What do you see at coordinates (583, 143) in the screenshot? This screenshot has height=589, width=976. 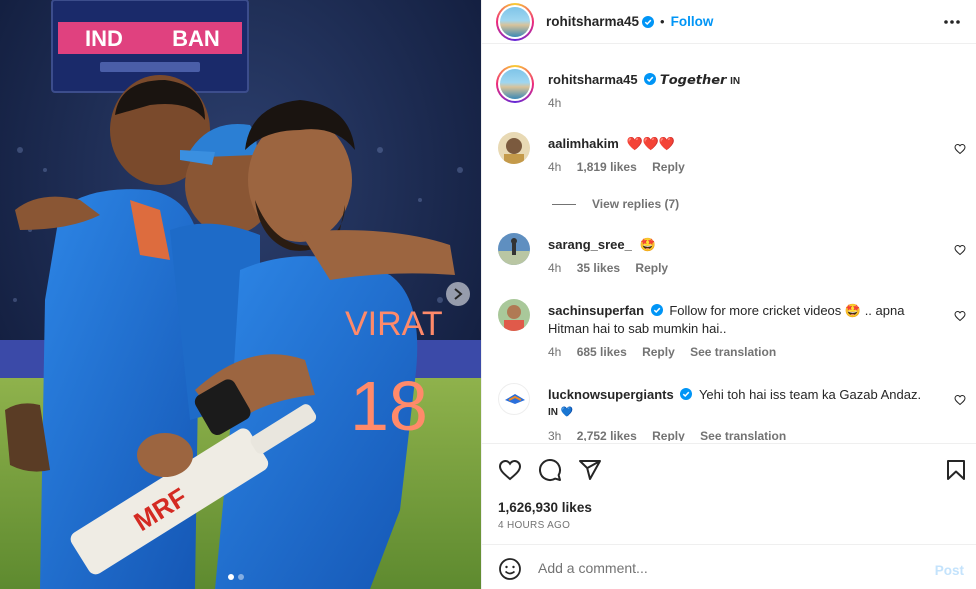 I see `comment-username: aalimhakim` at bounding box center [583, 143].